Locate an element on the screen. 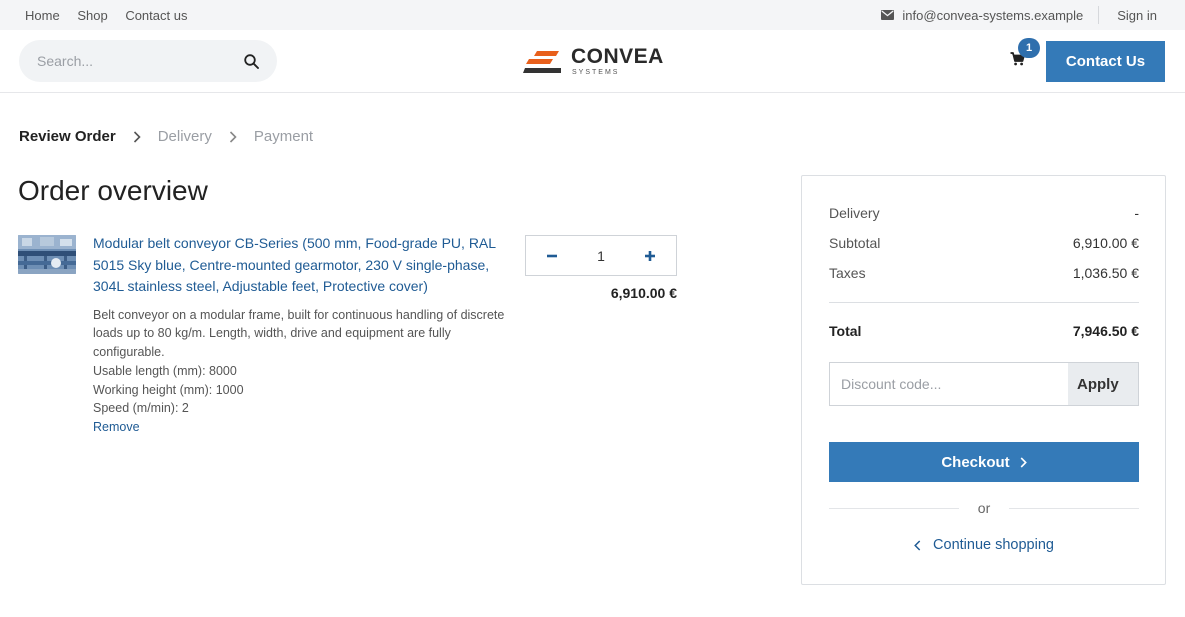  contact-us-button: Contact Us is located at coordinates (1105, 61).